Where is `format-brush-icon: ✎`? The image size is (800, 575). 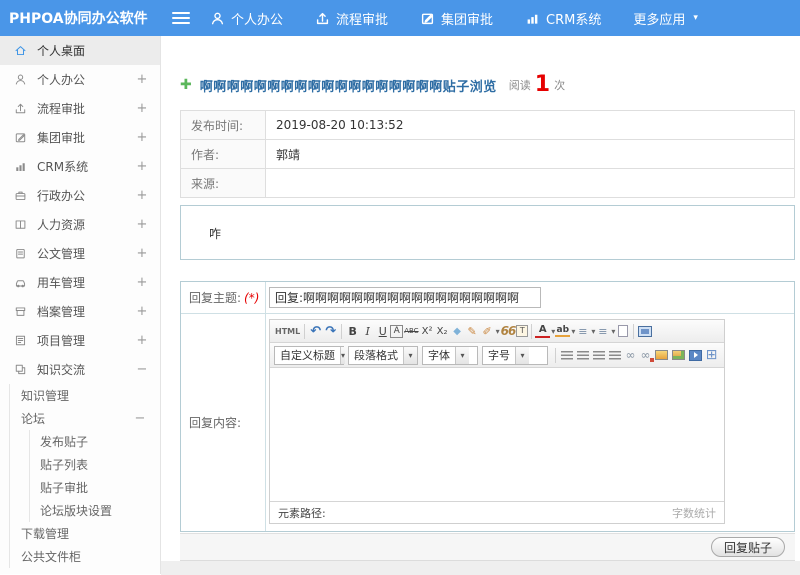 format-brush-icon: ✎ is located at coordinates (472, 331).